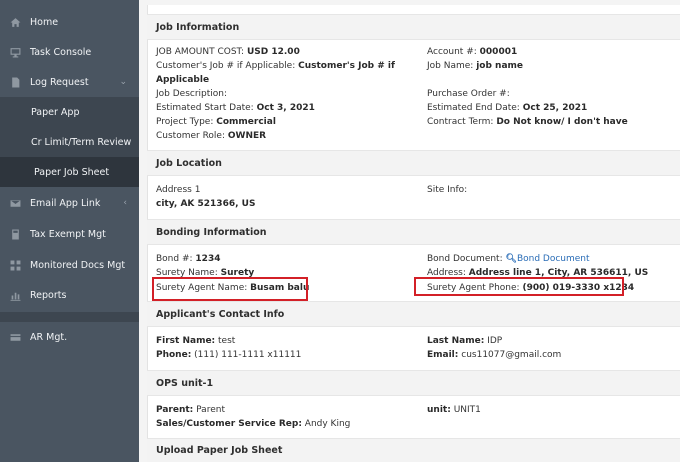 Image resolution: width=680 pixels, height=462 pixels. I want to click on sidebar-item-paper-app: Paper App, so click(69, 112).